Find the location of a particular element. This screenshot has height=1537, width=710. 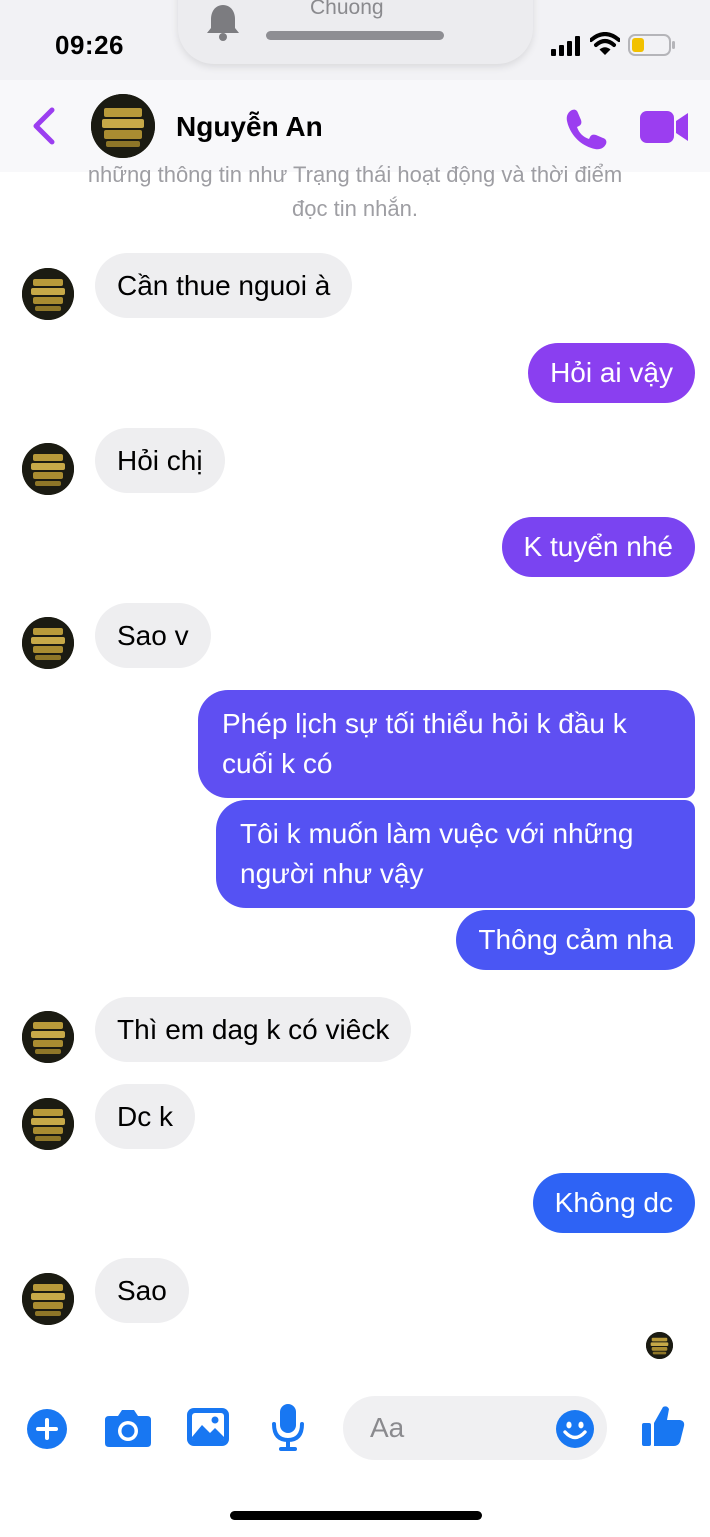

message-outgoing: K tuyển nhé is located at coordinates (598, 547).